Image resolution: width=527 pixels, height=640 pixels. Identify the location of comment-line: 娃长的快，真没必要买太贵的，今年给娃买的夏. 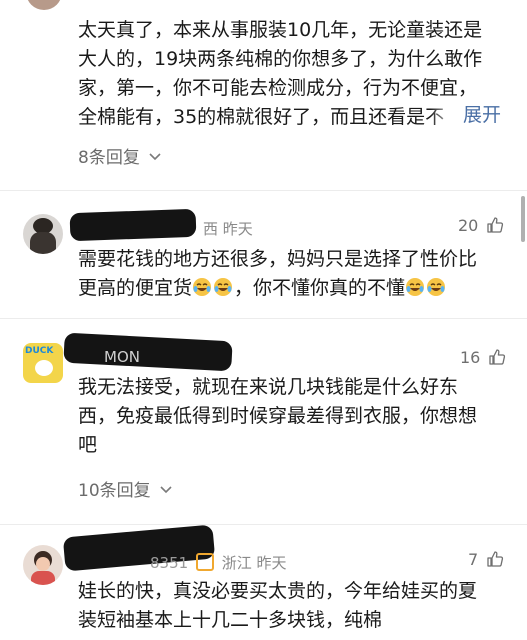
(278, 591).